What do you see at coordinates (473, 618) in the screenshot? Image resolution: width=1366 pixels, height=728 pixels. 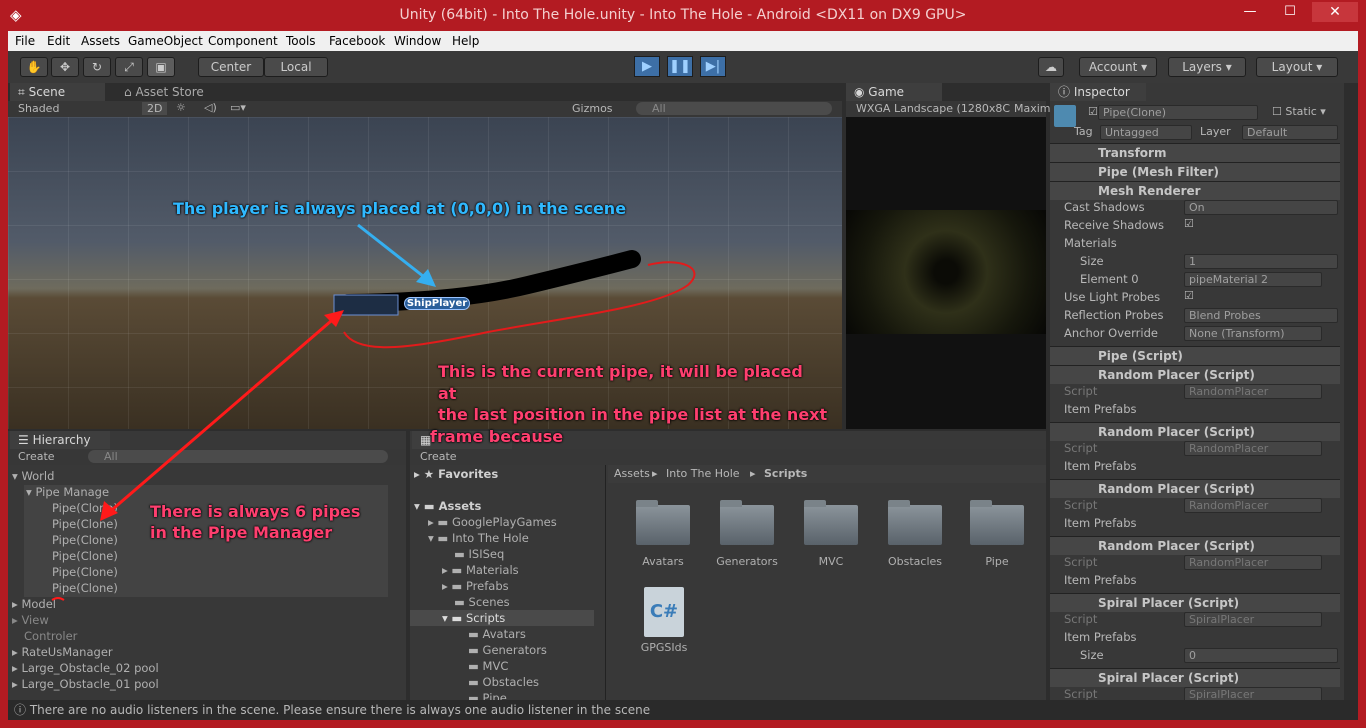 I see `folder-scripts: ▾ ▬ Scripts` at bounding box center [473, 618].